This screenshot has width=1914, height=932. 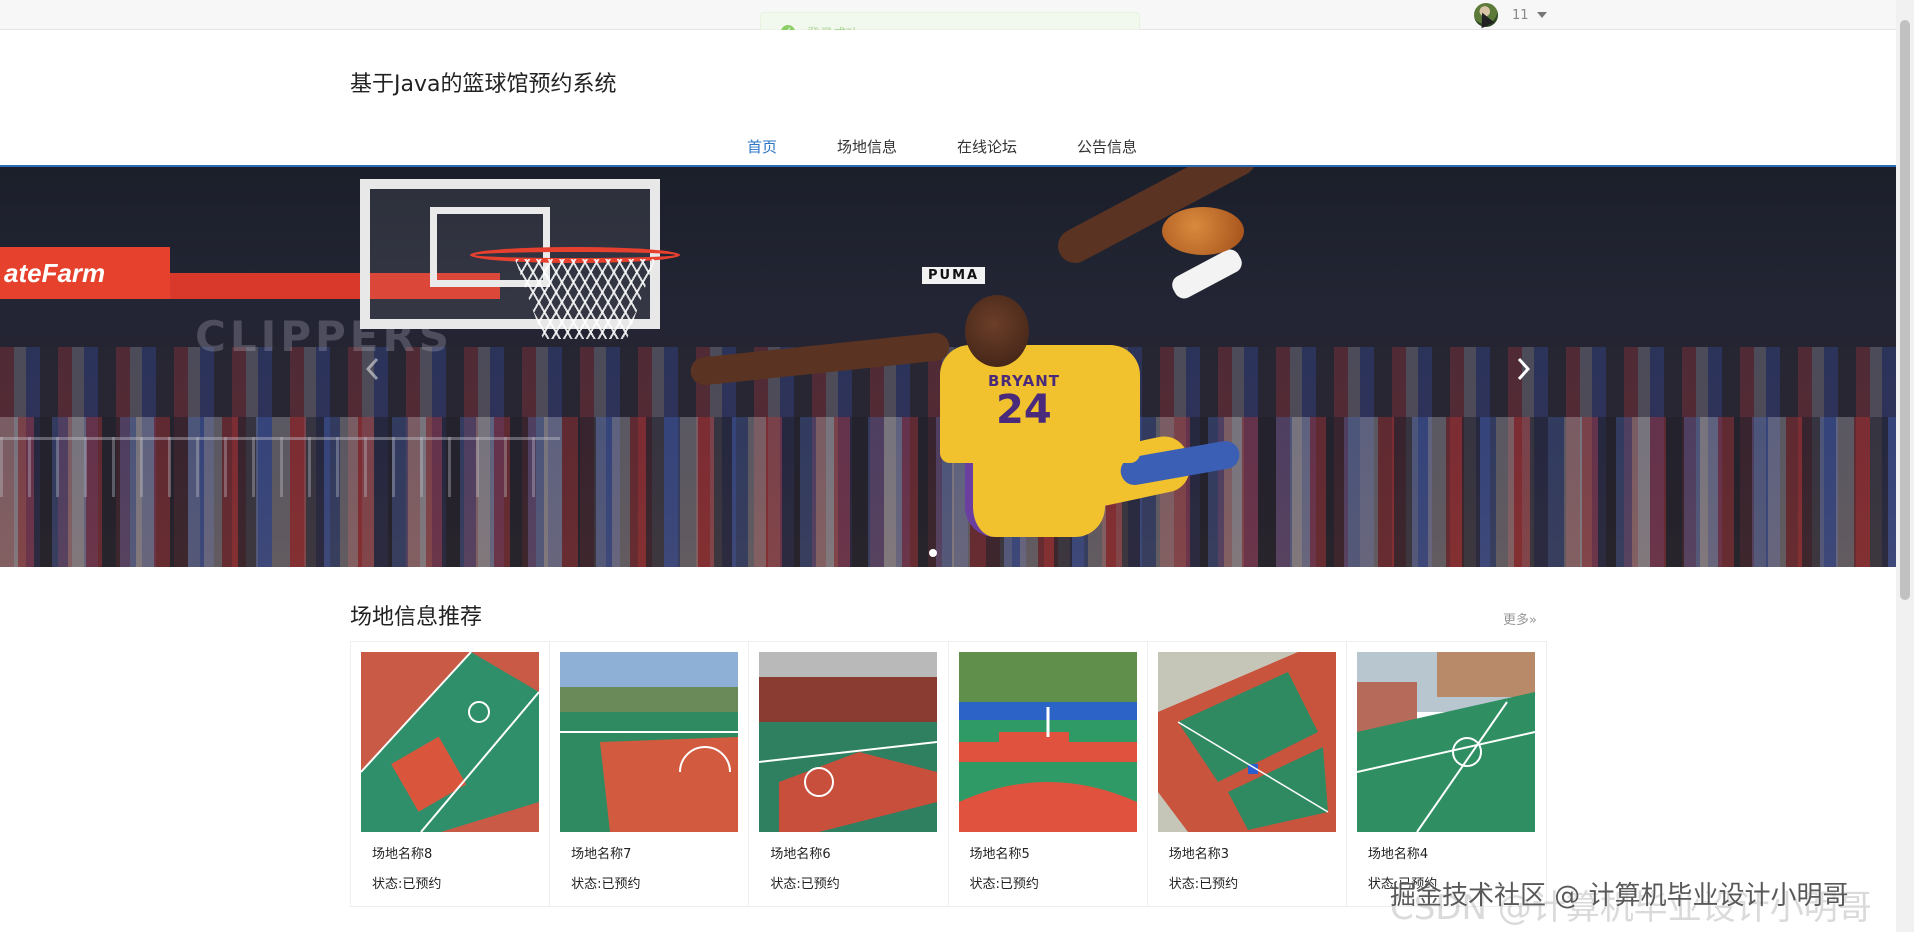 What do you see at coordinates (1520, 618) in the screenshot?
I see `more-link: 更多»` at bounding box center [1520, 618].